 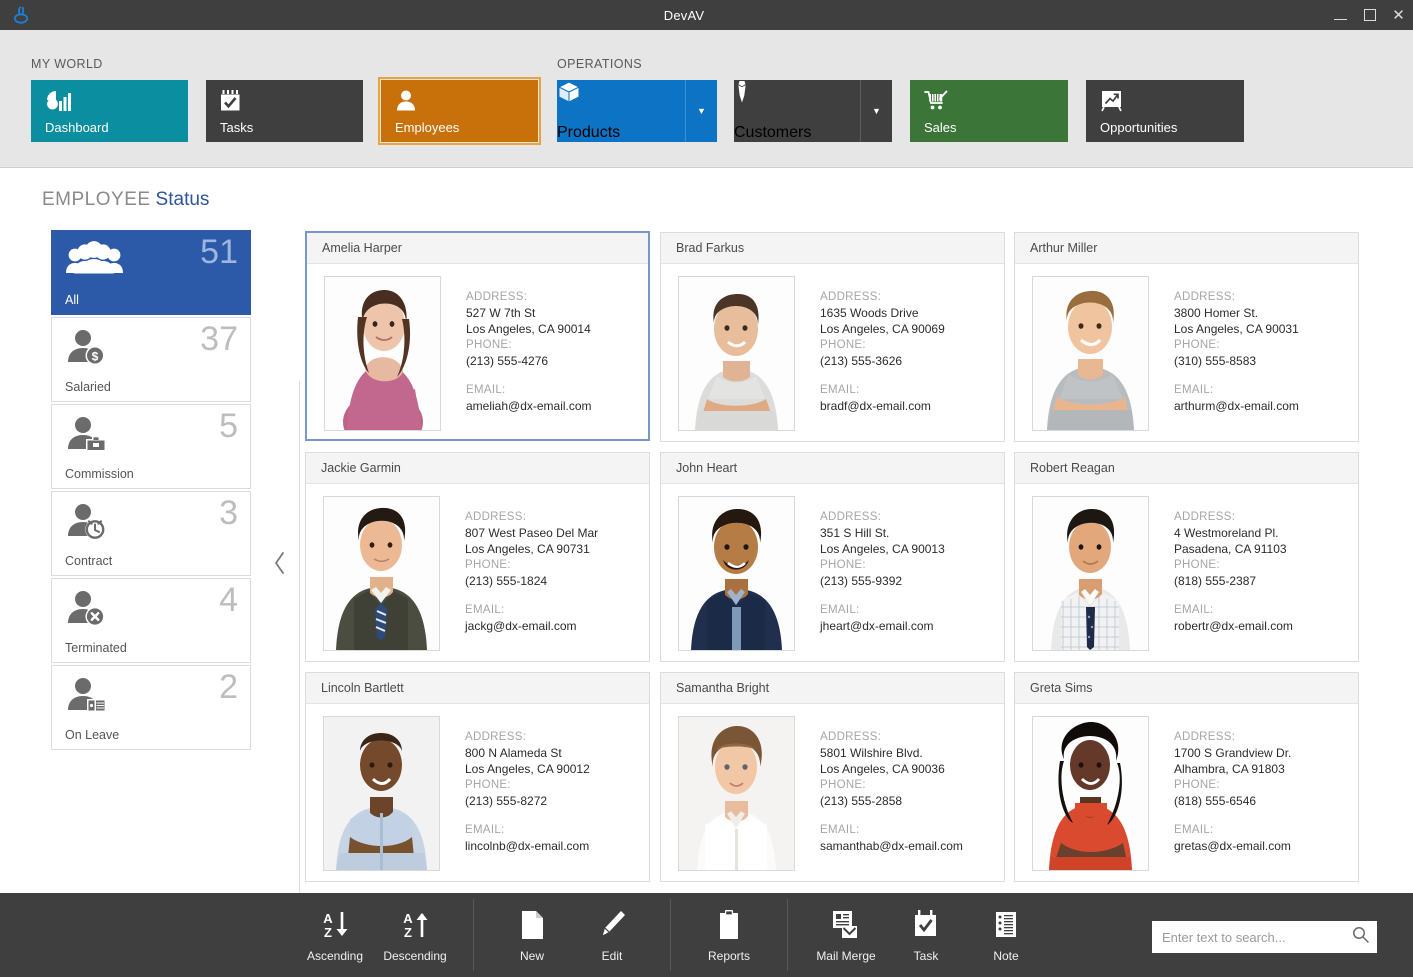 I want to click on address-line-1: 1700 S Grandview Dr., so click(x=1233, y=753).